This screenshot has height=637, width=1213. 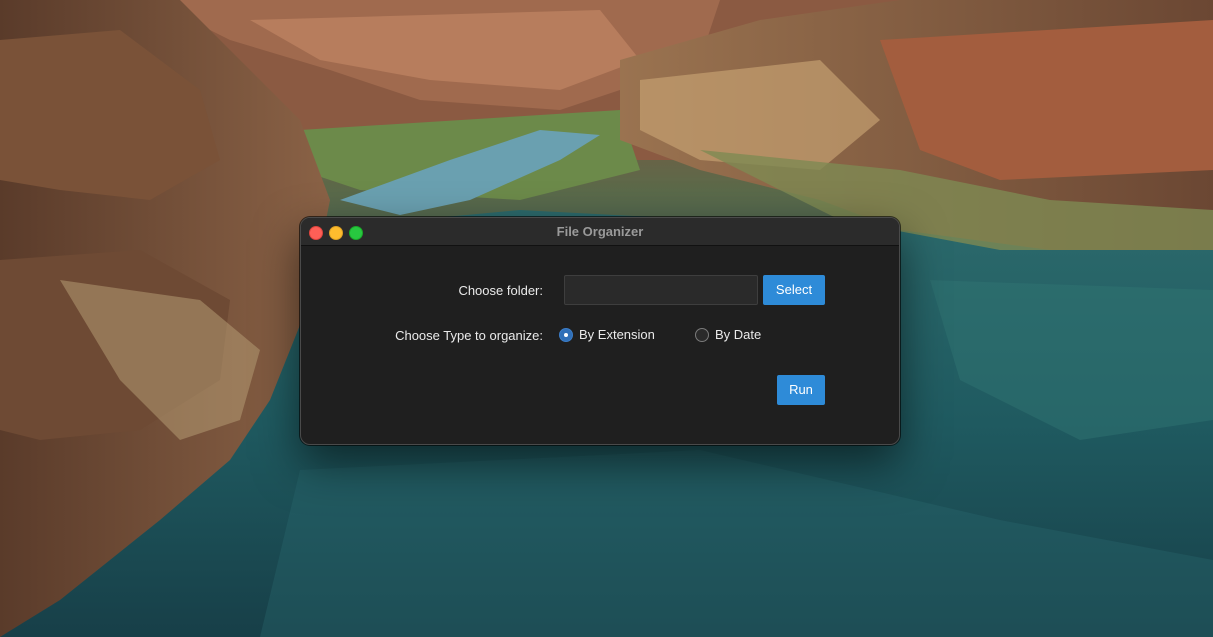 I want to click on titlebar: File Organizer, so click(x=600, y=232).